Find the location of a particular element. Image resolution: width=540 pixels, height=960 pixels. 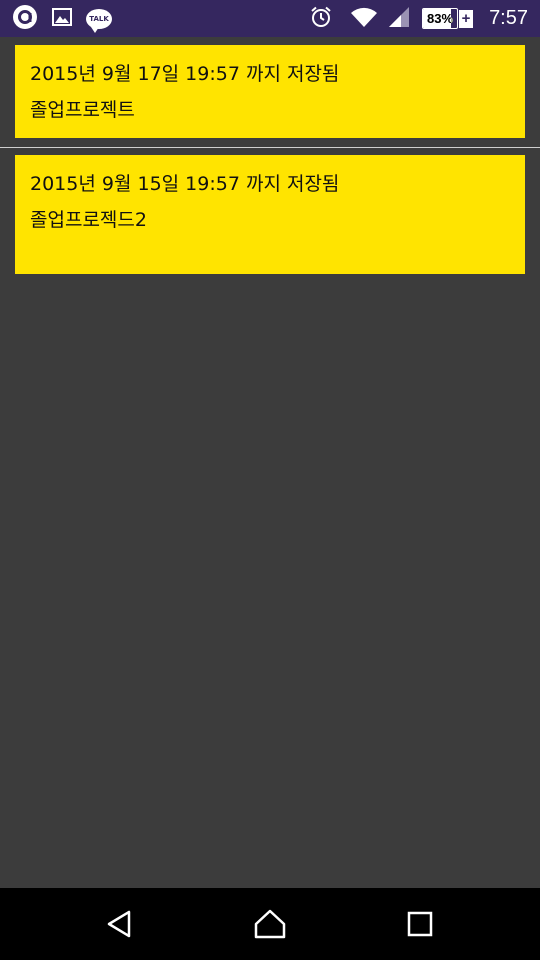

battery-level: 83% is located at coordinates (440, 18).